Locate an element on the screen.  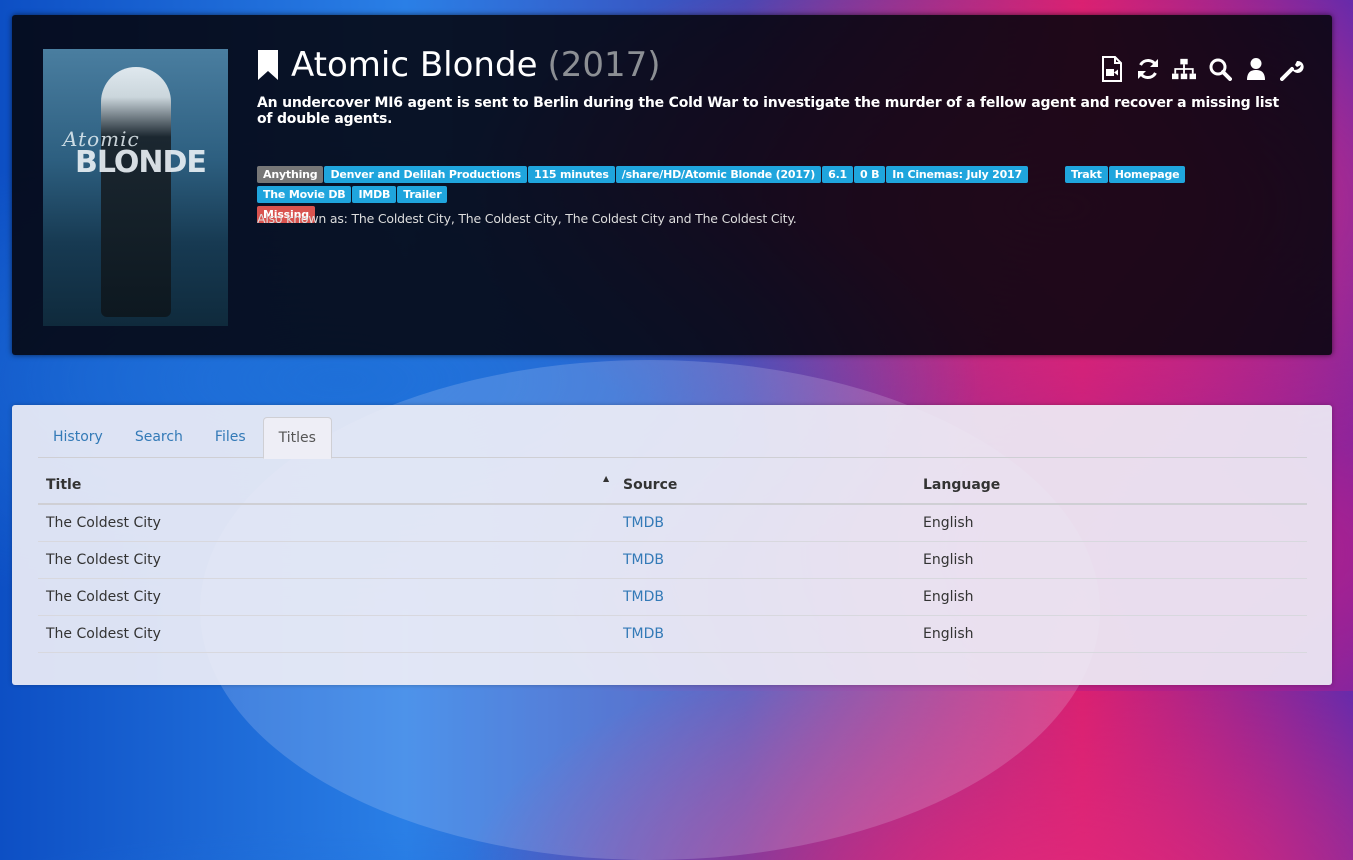
tab-search: Search is located at coordinates (159, 437).